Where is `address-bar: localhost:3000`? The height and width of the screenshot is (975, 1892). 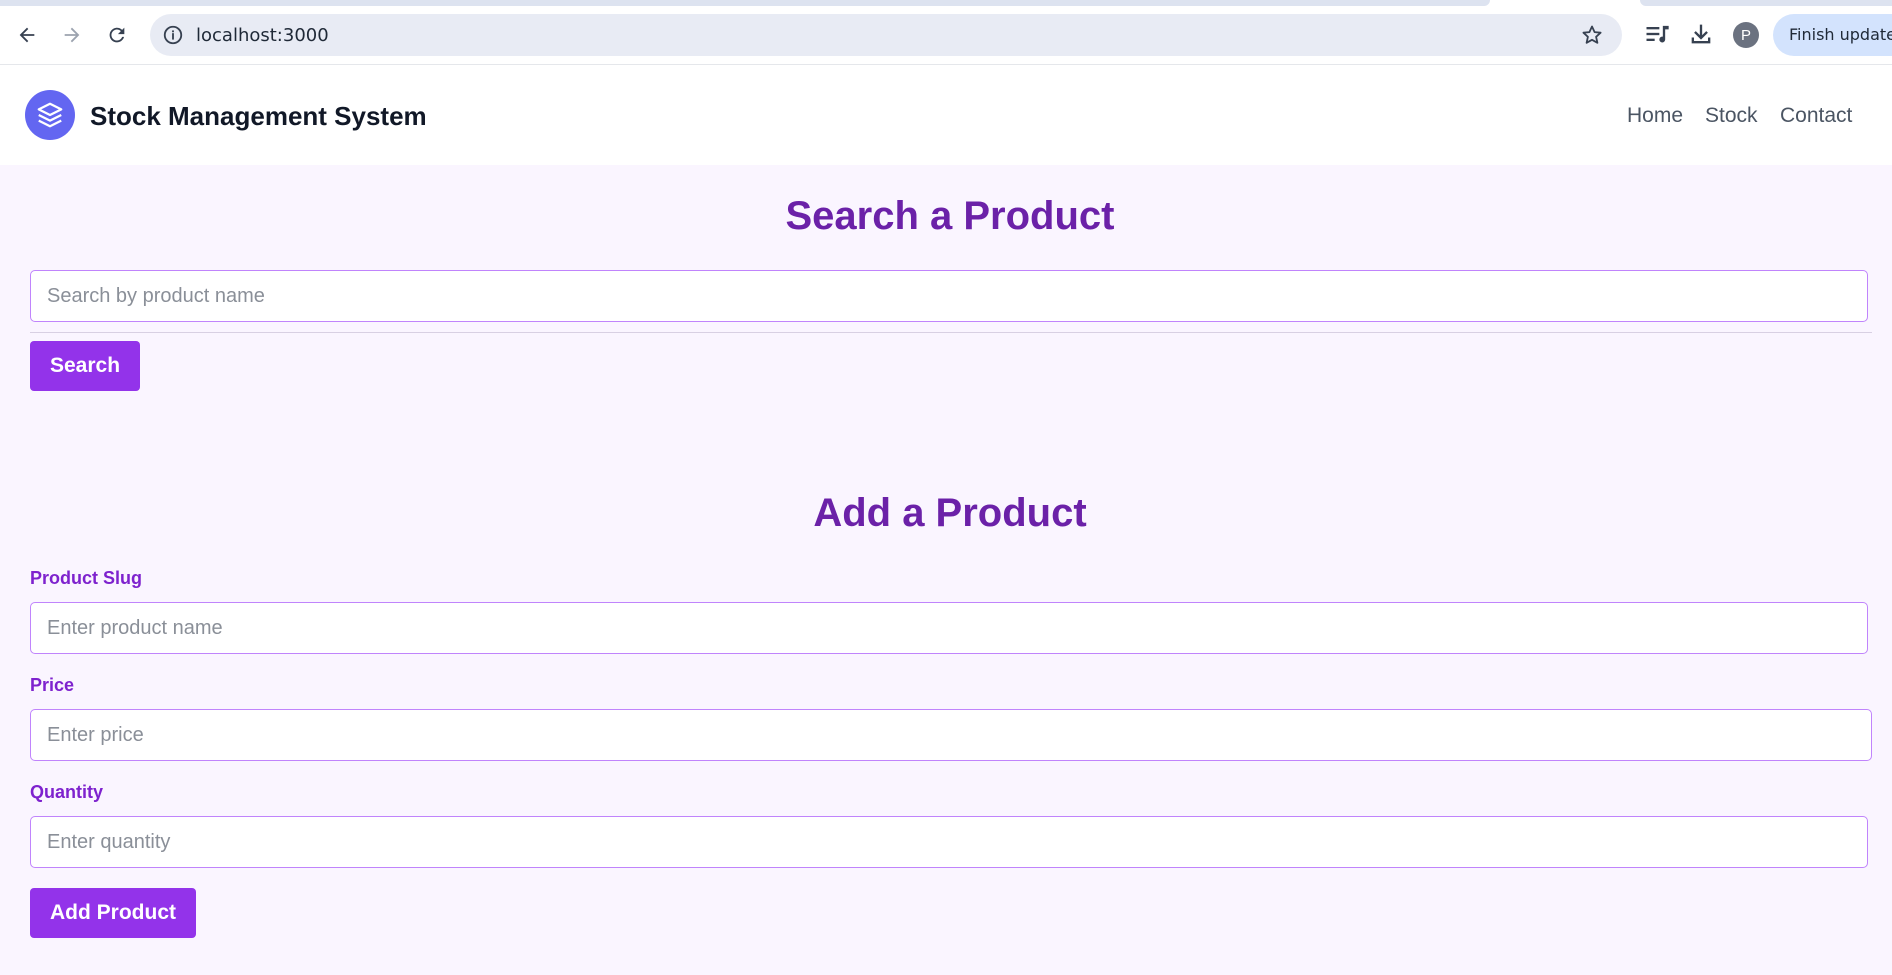
address-bar: localhost:3000 is located at coordinates (886, 35).